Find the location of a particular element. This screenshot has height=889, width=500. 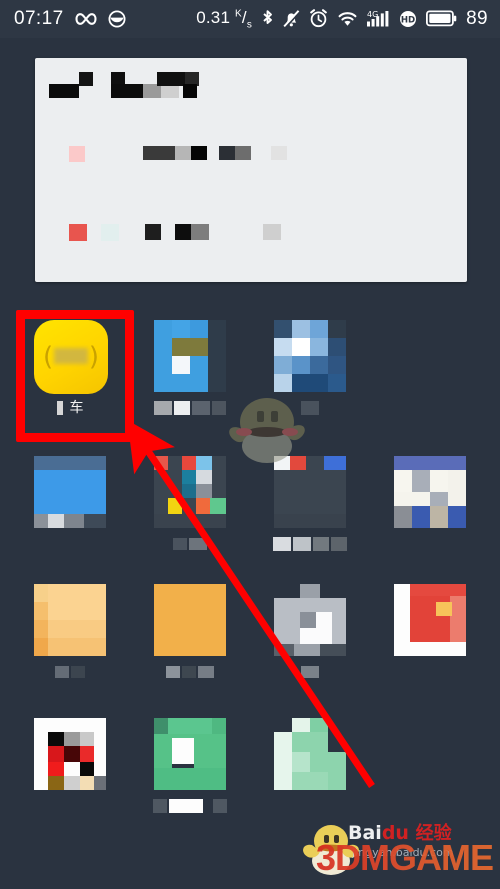

data-saver-icon is located at coordinates (117, 19).